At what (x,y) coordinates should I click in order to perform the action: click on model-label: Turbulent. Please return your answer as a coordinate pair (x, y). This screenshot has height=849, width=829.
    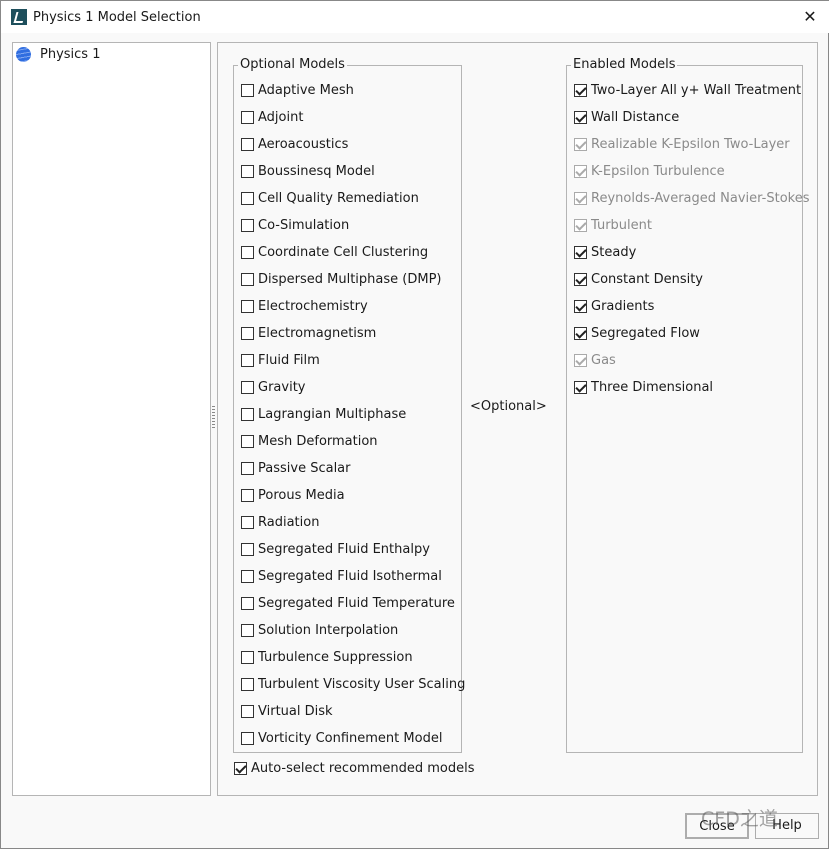
    Looking at the image, I should click on (621, 225).